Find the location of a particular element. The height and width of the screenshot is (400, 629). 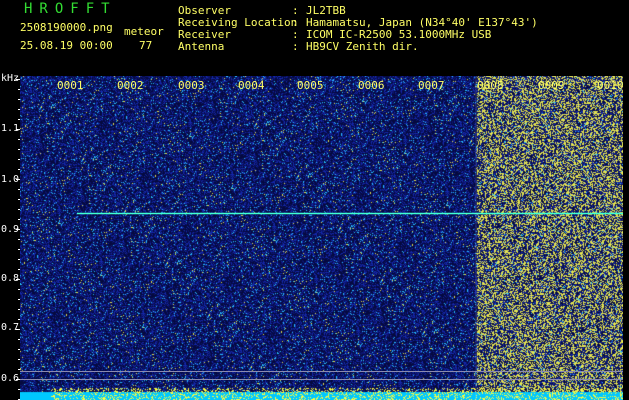

x-tick-label: 0007 is located at coordinates (431, 85).